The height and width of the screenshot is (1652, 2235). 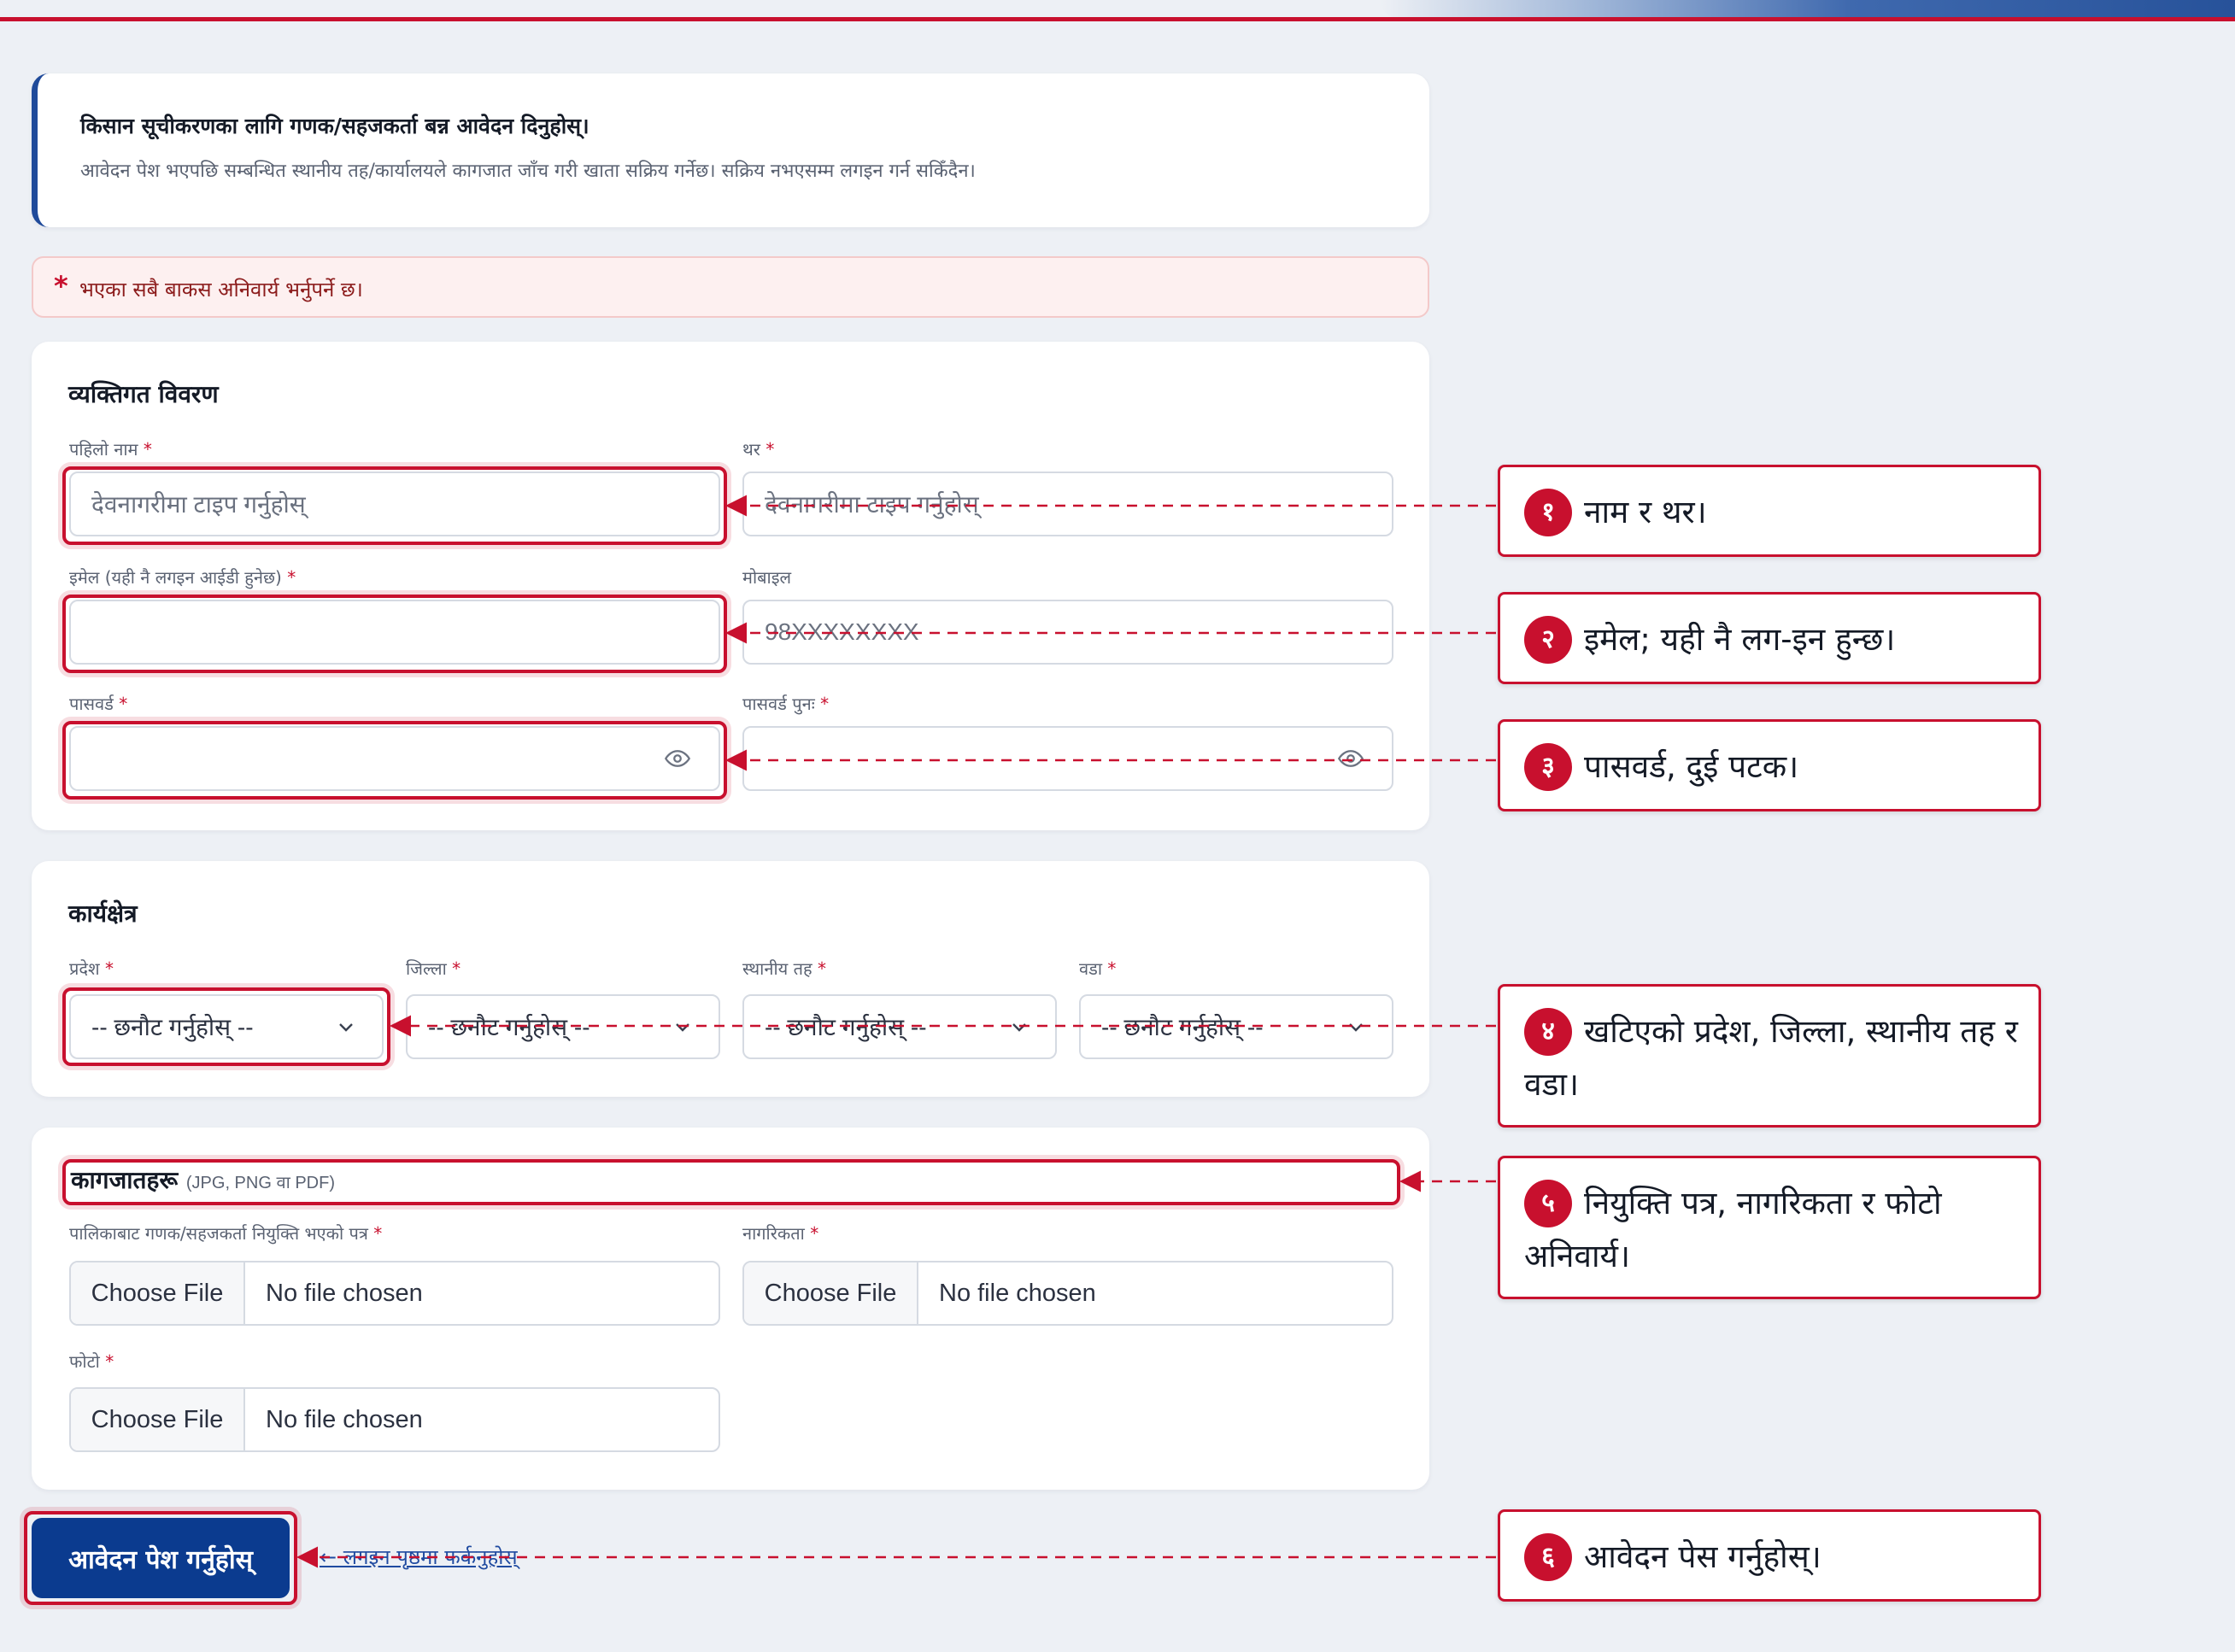 I want to click on callout-text: इमेल; यही नै लग-इन हुन्छ।, so click(x=1740, y=639).